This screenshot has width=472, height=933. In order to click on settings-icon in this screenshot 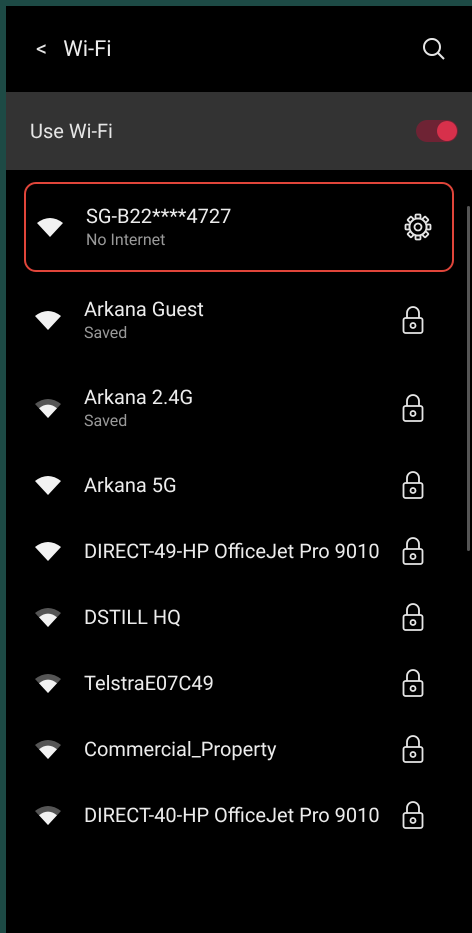, I will do `click(418, 227)`.